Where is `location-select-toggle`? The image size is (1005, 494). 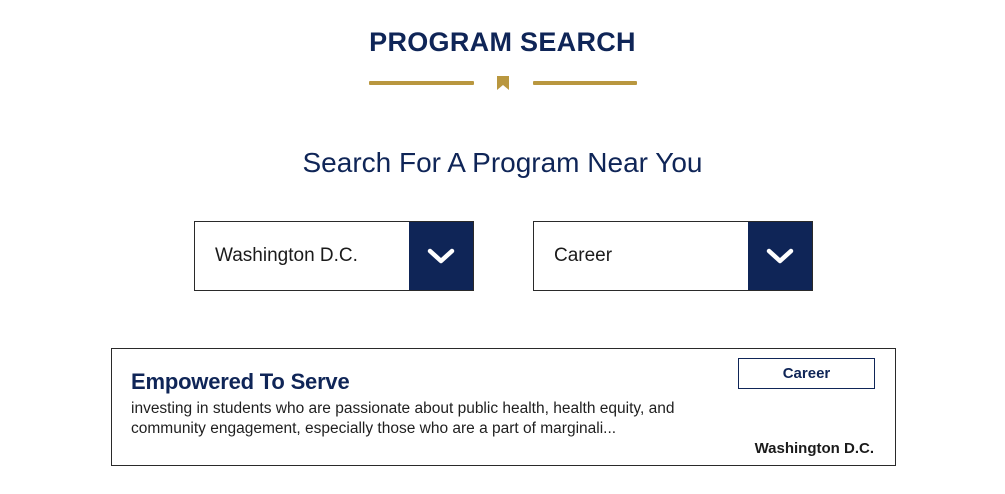 location-select-toggle is located at coordinates (441, 256).